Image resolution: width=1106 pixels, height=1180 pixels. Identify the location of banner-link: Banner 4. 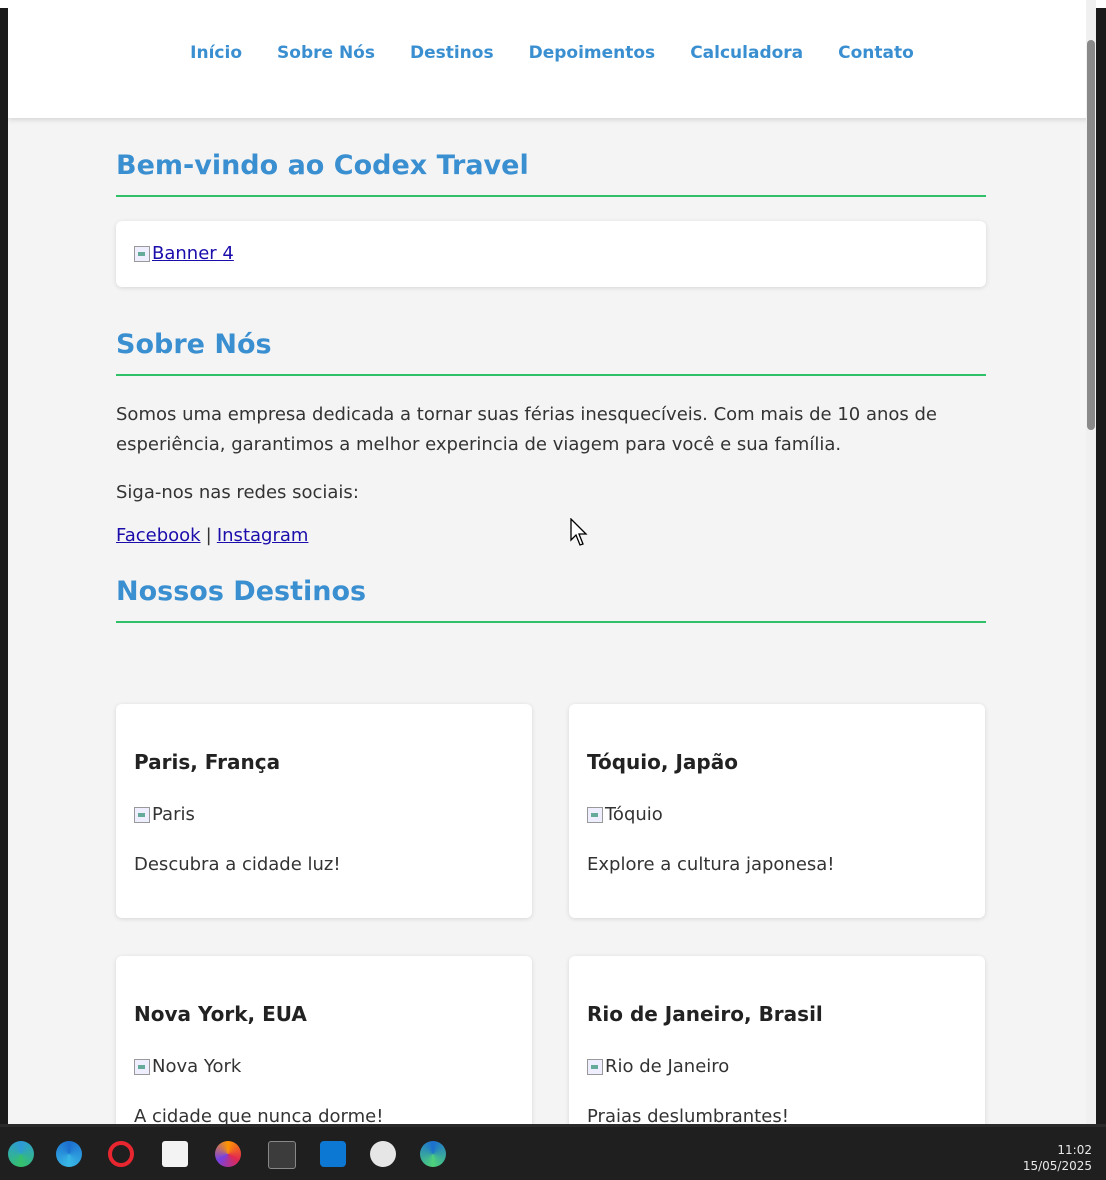
(184, 253).